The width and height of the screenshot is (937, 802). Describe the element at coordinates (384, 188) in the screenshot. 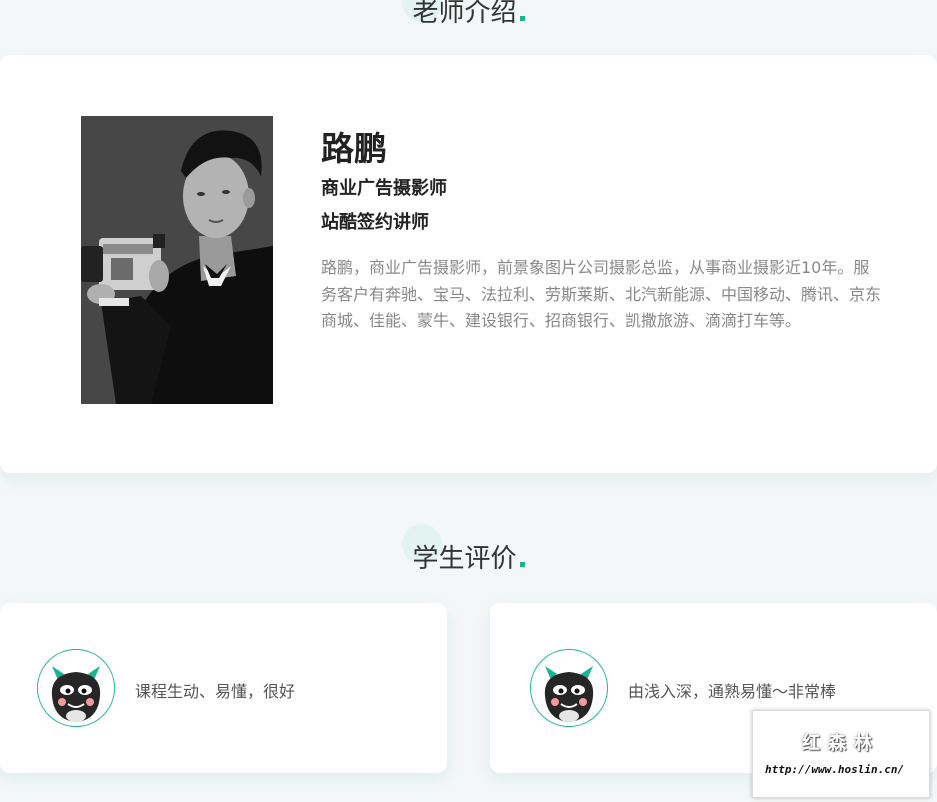

I see `teacher-role: 商业广告摄影师` at that location.